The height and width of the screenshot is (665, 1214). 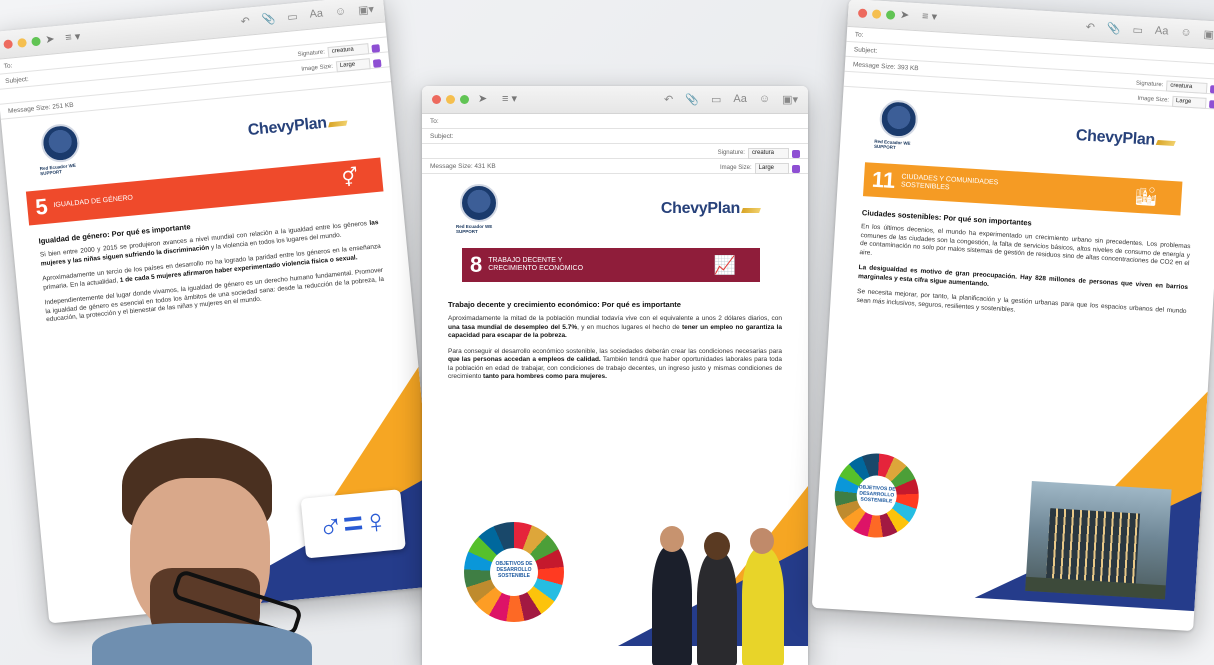 I want to click on goal-number: 8, so click(x=476, y=264).